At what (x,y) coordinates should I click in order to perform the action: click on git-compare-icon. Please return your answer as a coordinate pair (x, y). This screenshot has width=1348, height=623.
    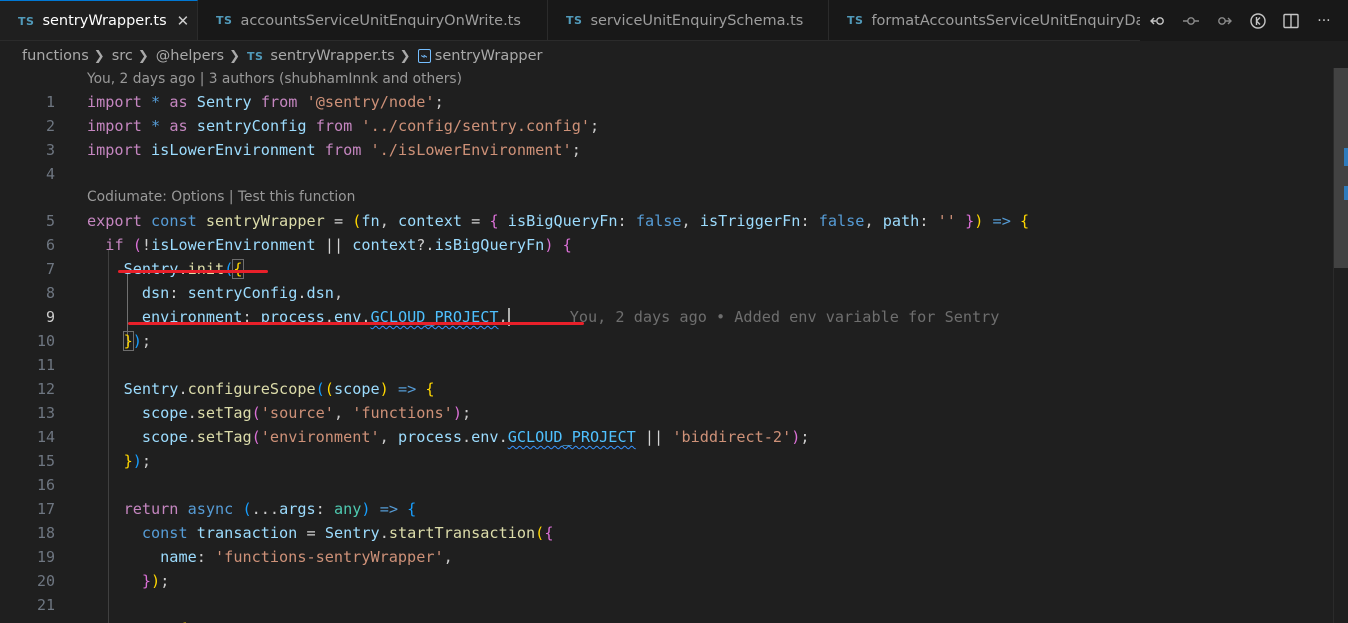
    Looking at the image, I should click on (1158, 21).